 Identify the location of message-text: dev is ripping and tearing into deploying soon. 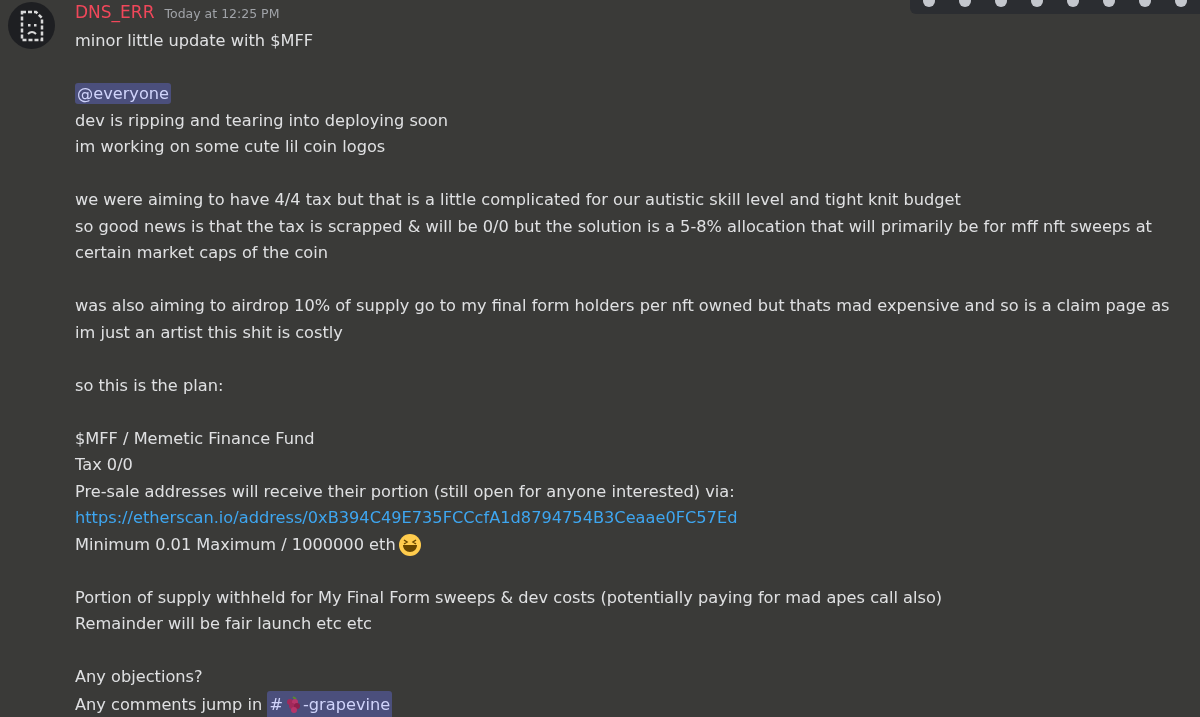
(261, 120).